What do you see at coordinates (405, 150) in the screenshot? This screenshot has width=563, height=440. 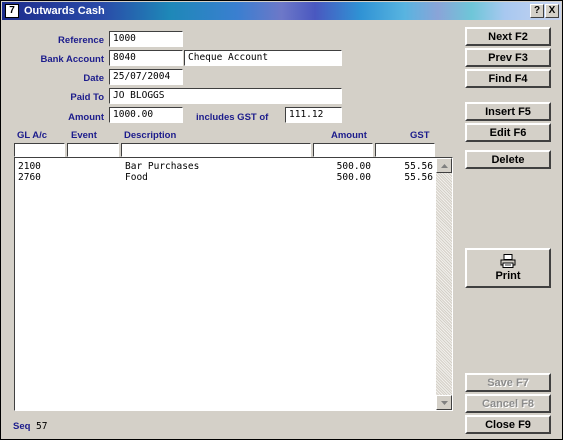 I see `gst-filter-input` at bounding box center [405, 150].